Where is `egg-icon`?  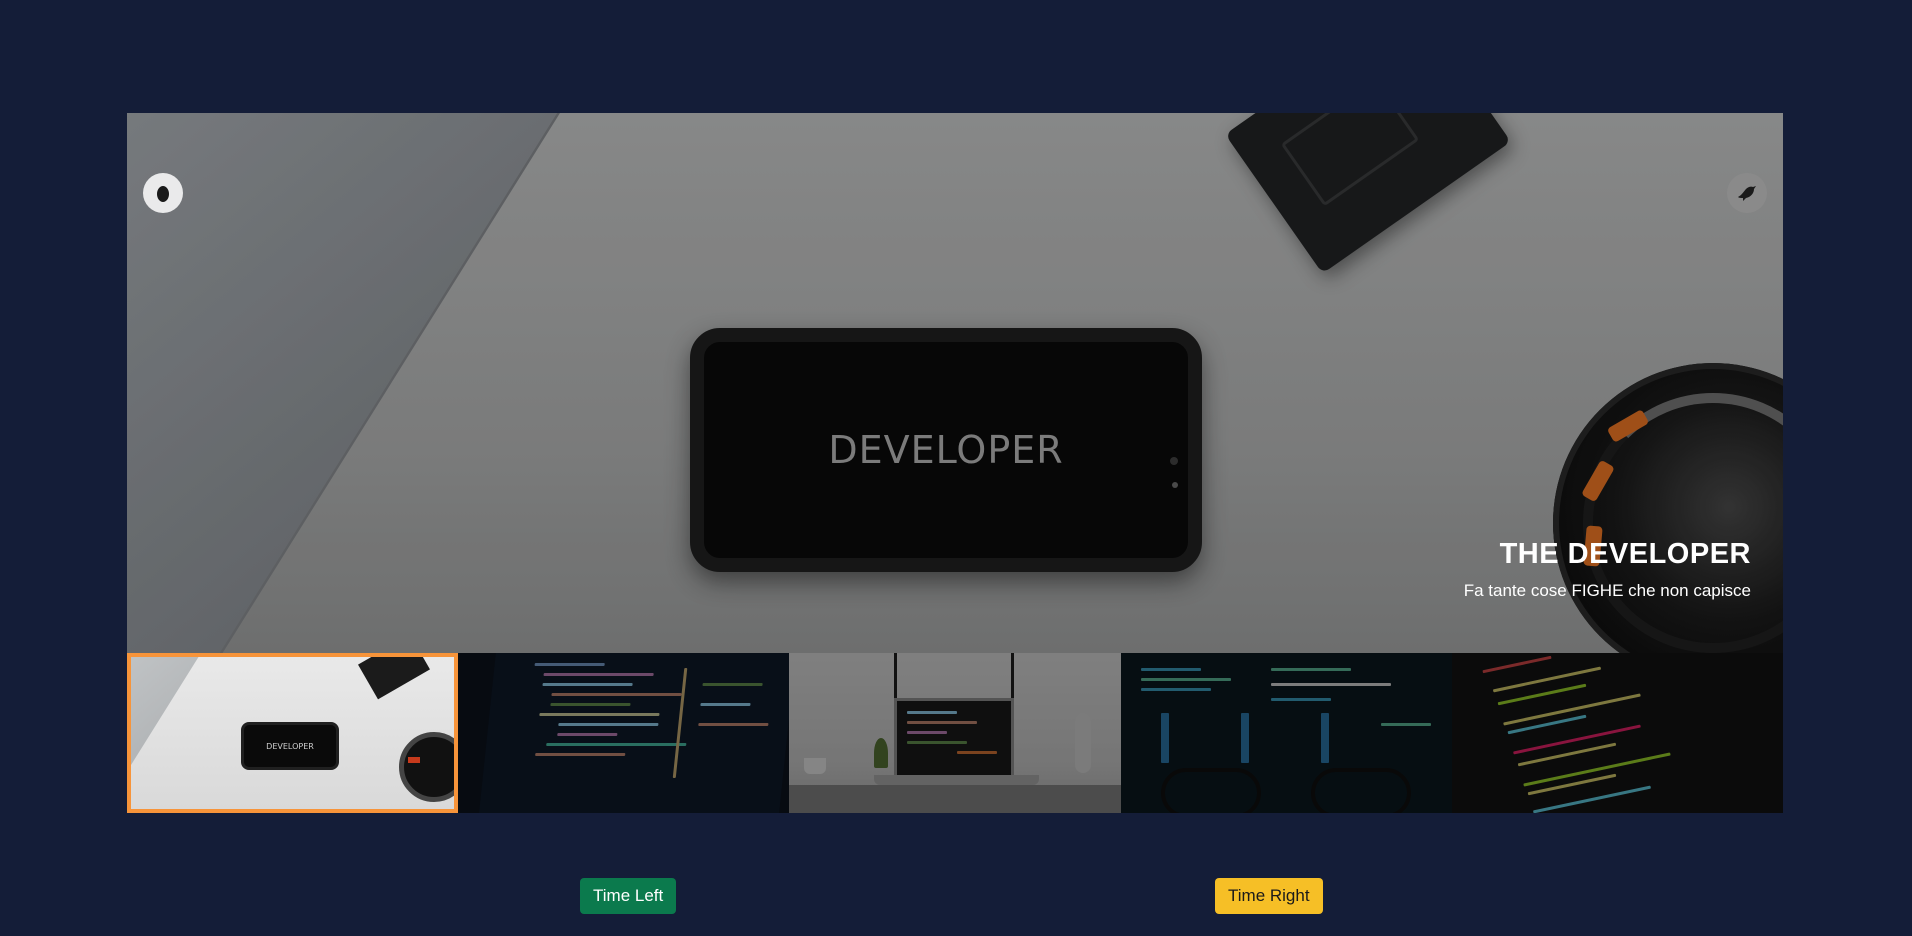 egg-icon is located at coordinates (163, 194).